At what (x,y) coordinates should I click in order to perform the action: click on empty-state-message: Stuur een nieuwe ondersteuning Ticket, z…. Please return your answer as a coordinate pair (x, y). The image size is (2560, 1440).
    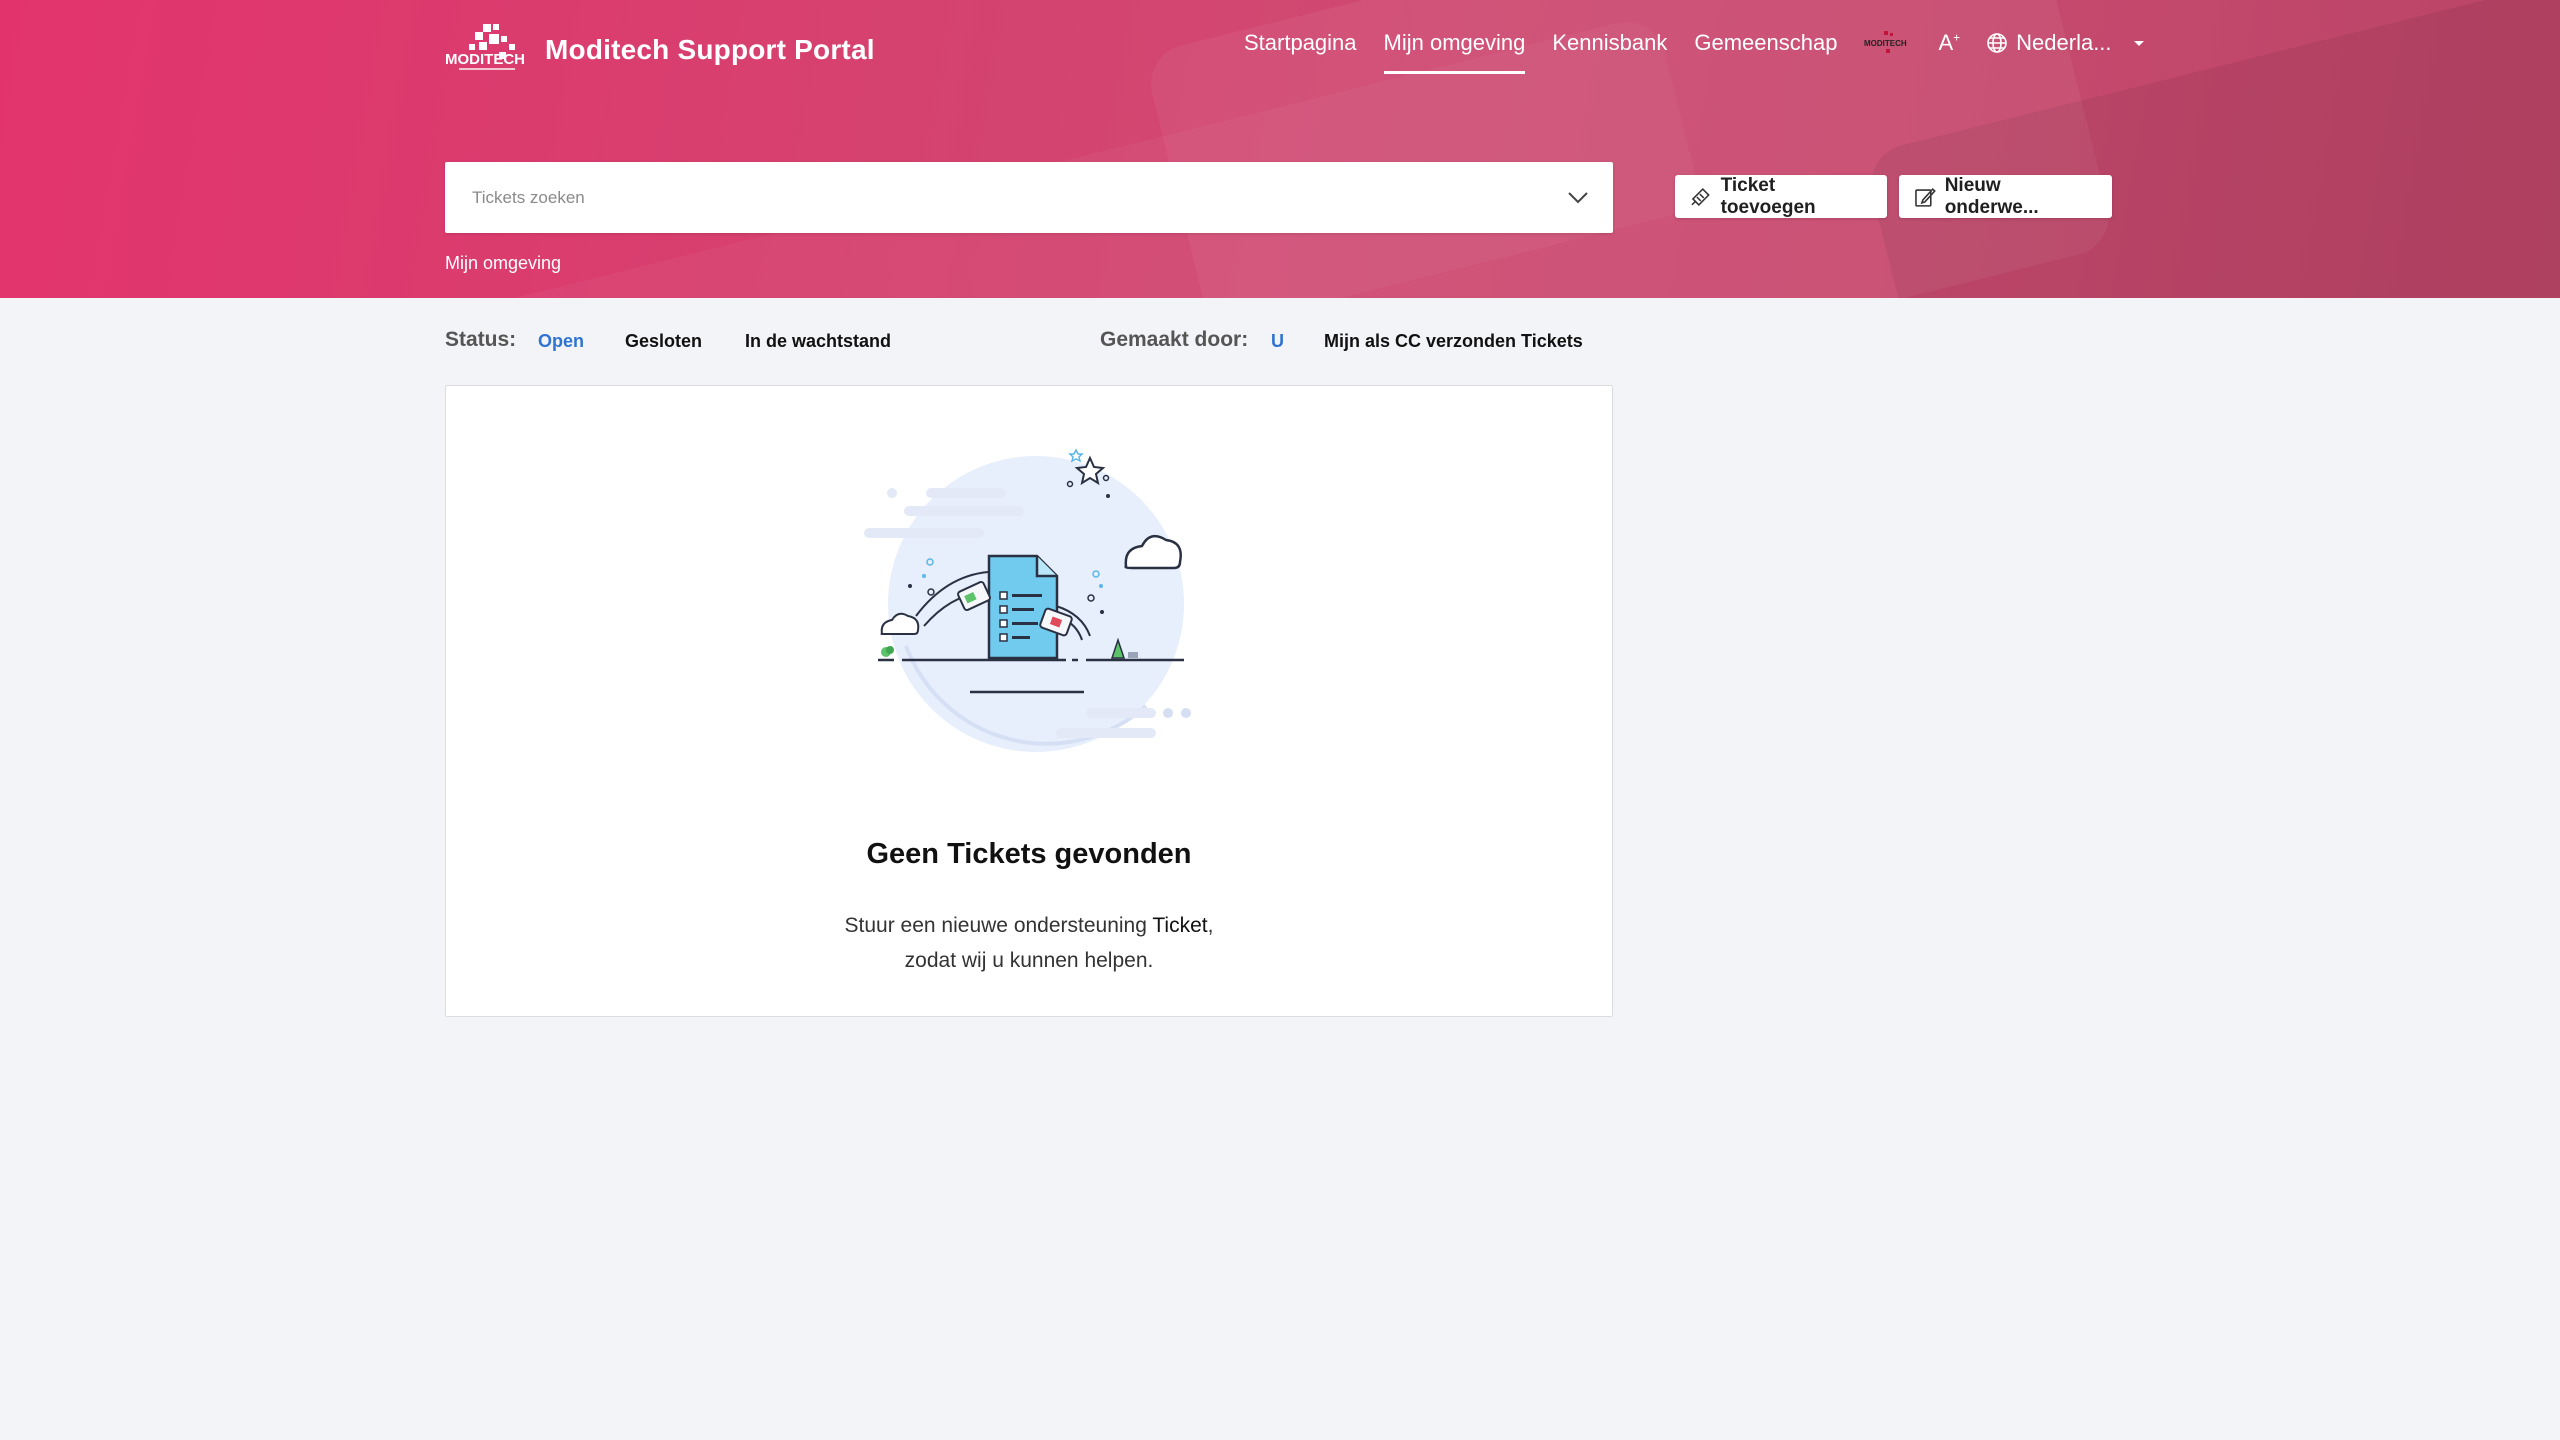
    Looking at the image, I should click on (1029, 943).